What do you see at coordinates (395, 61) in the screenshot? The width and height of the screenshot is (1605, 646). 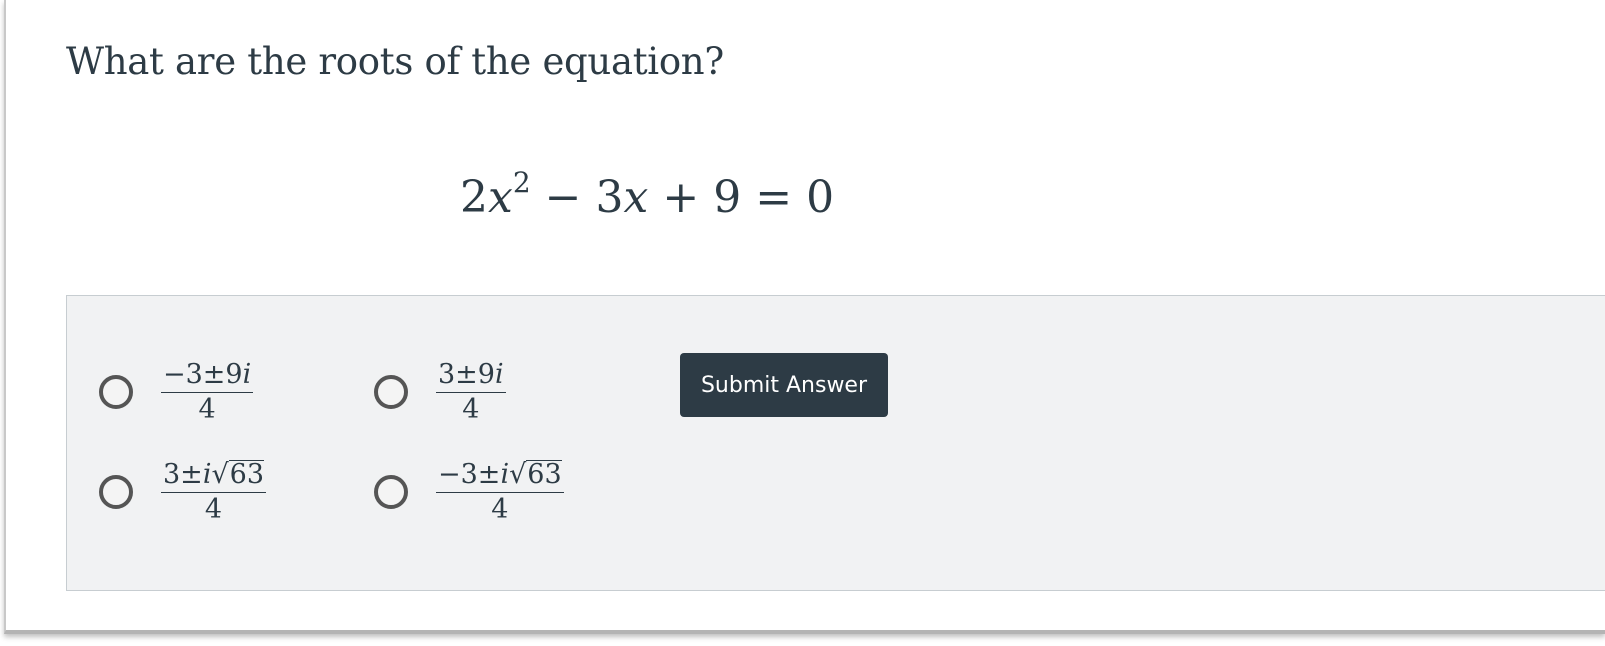 I see `question-prompt: What are the roots of the equation?` at bounding box center [395, 61].